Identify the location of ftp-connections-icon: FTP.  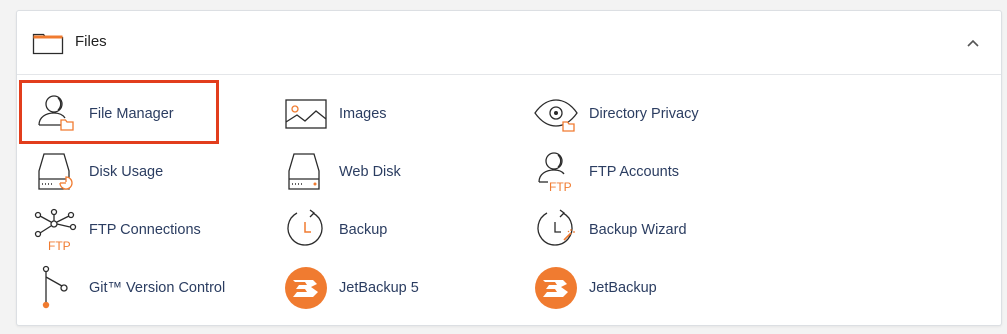
(56, 230).